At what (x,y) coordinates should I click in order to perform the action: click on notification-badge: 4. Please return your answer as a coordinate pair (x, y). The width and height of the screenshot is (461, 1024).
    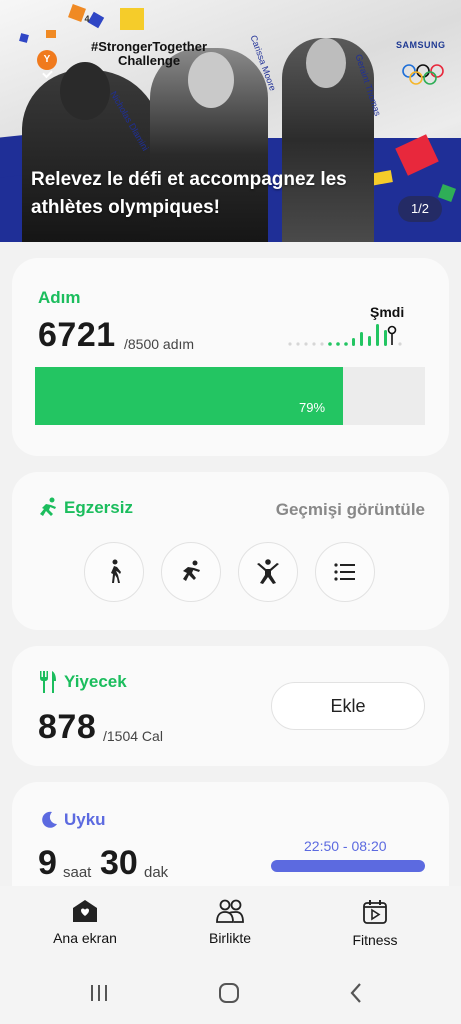
    Looking at the image, I should click on (87, 19).